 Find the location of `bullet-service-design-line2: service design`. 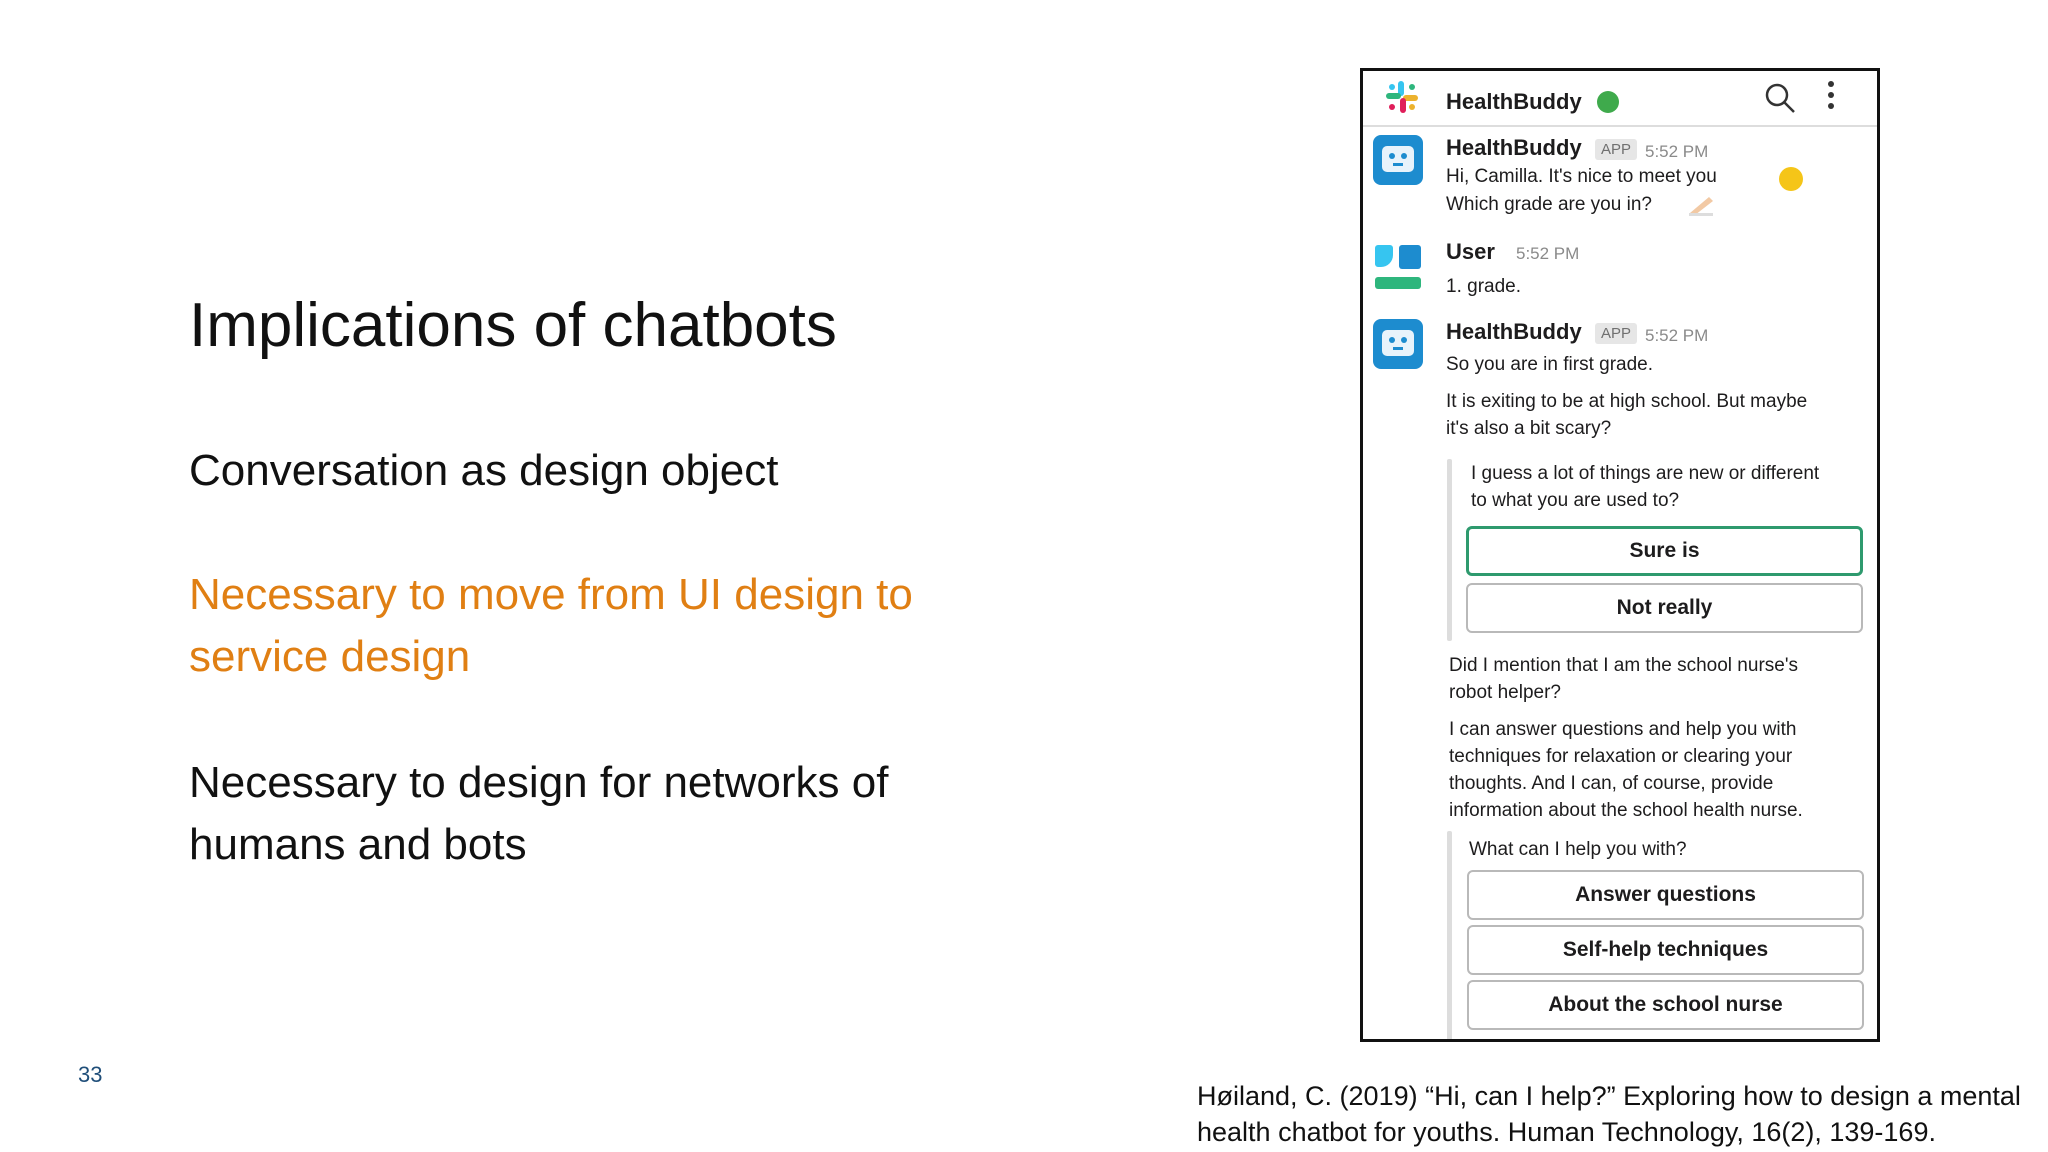

bullet-service-design-line2: service design is located at coordinates (330, 656).